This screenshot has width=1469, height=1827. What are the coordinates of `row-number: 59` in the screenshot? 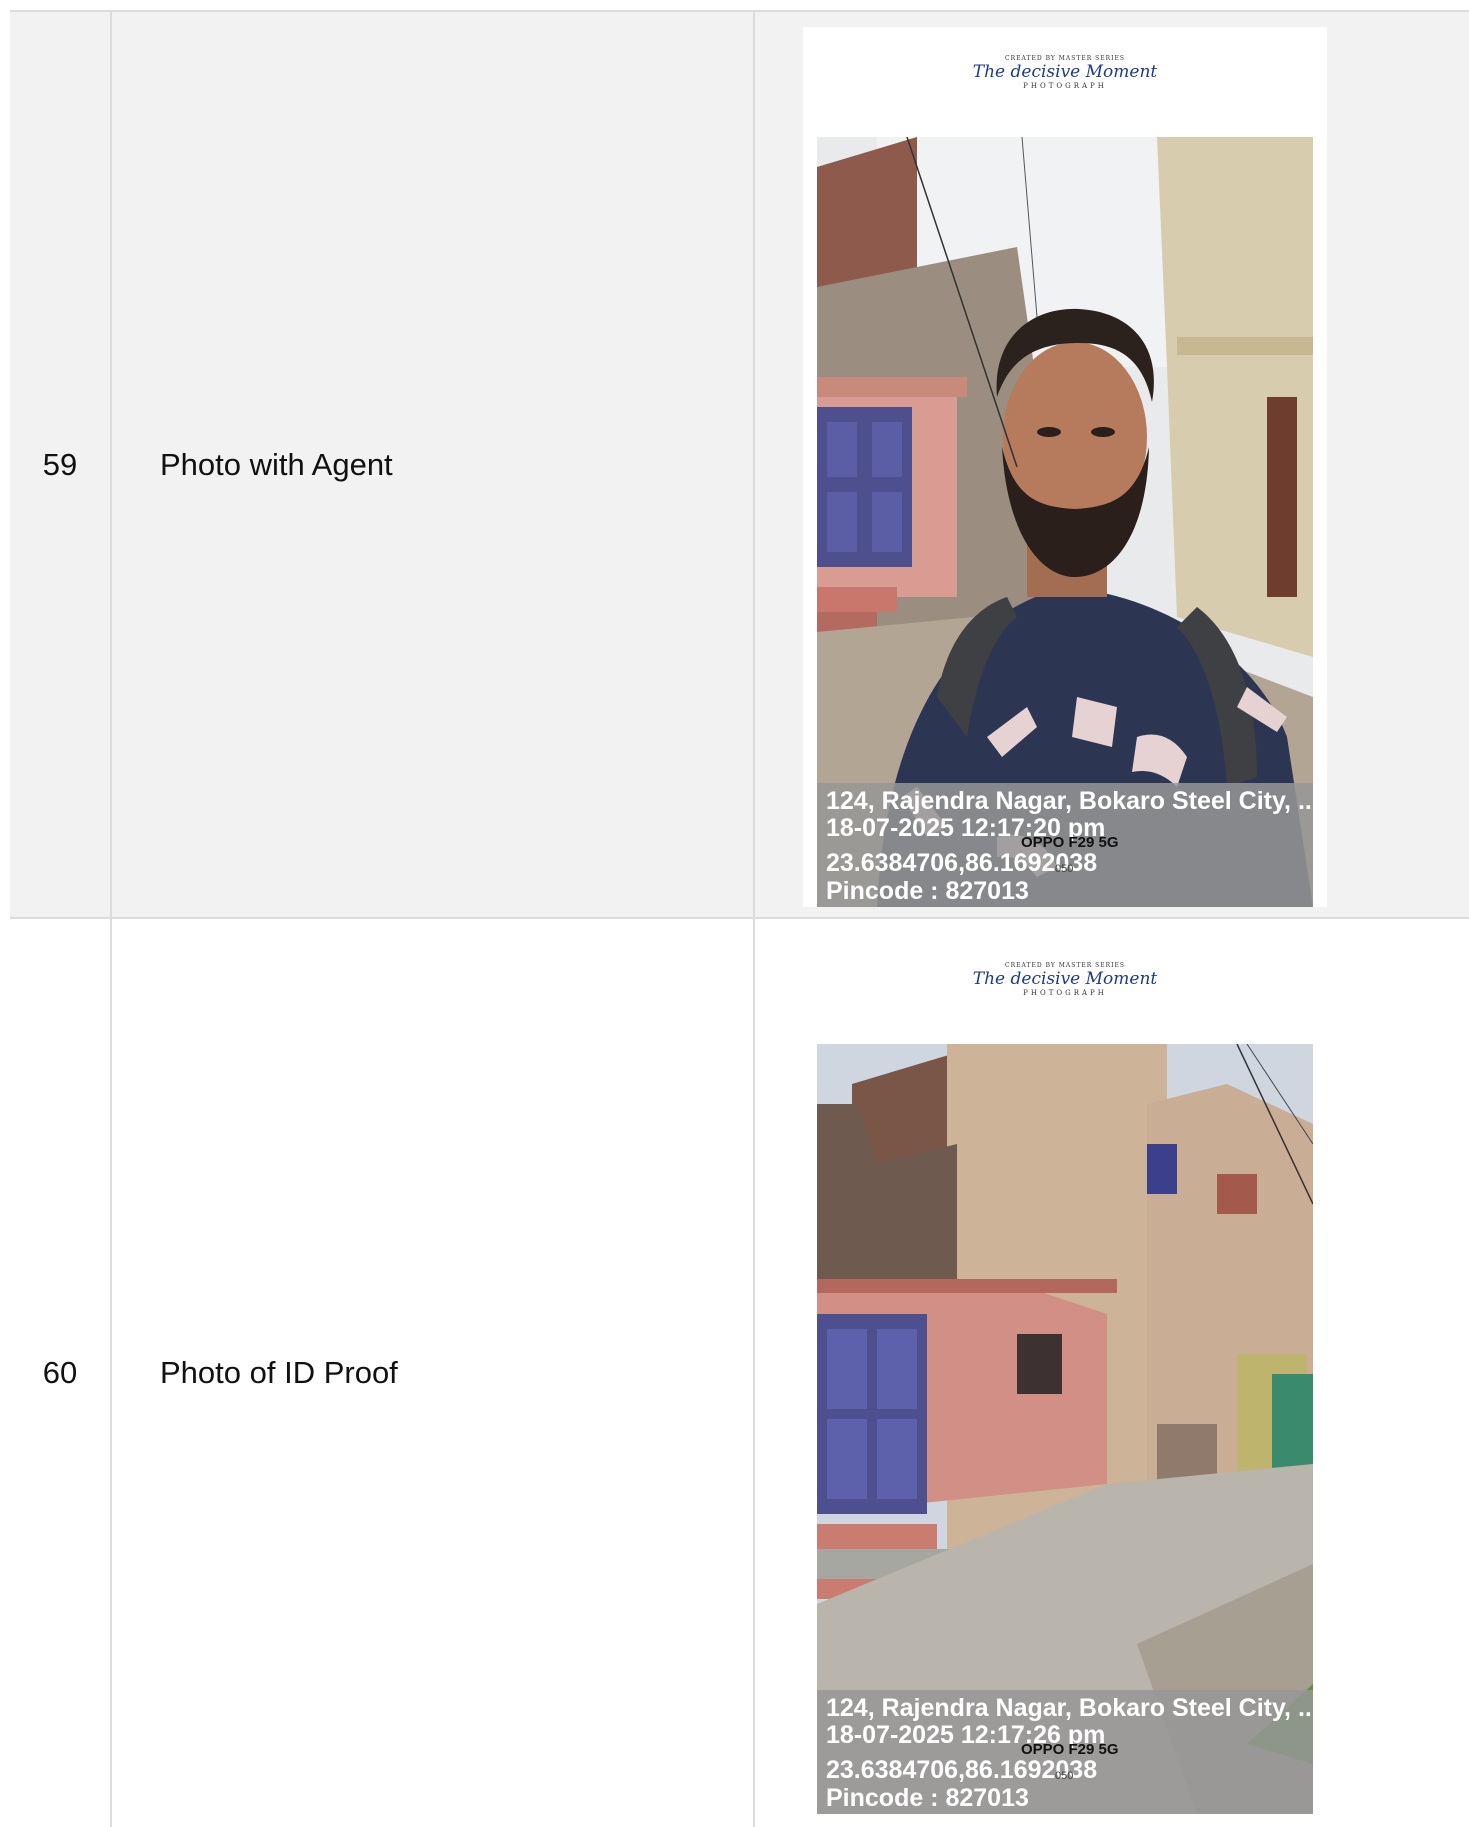 It's located at (61, 464).